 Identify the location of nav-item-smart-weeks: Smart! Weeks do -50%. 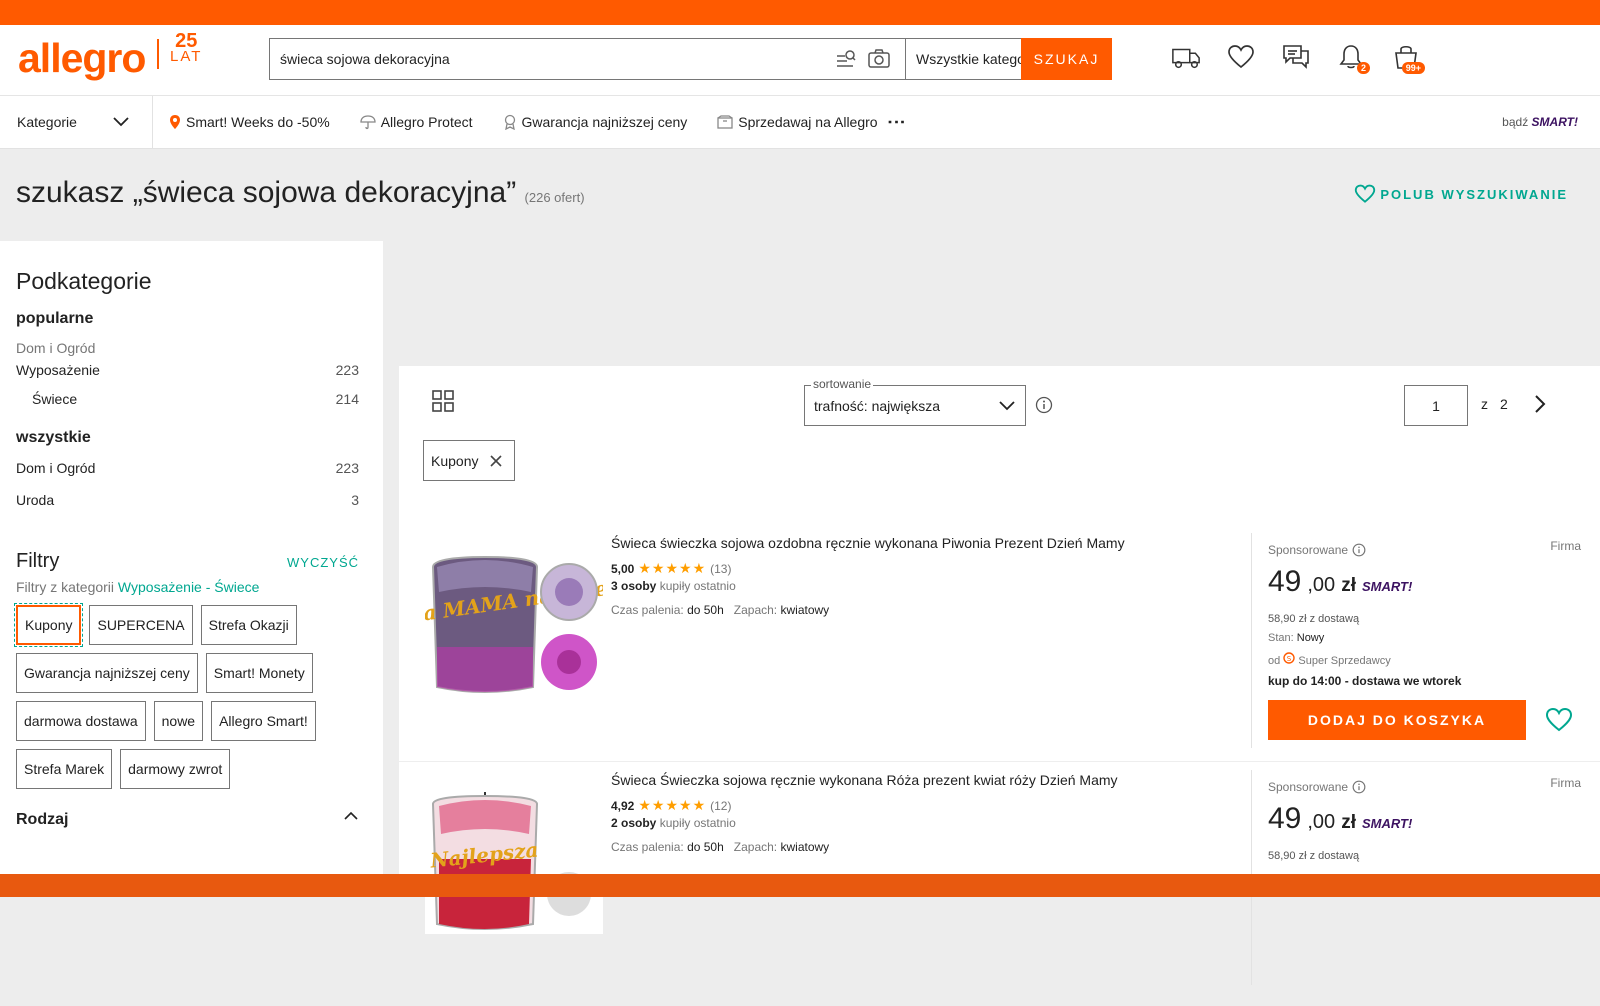
(249, 122).